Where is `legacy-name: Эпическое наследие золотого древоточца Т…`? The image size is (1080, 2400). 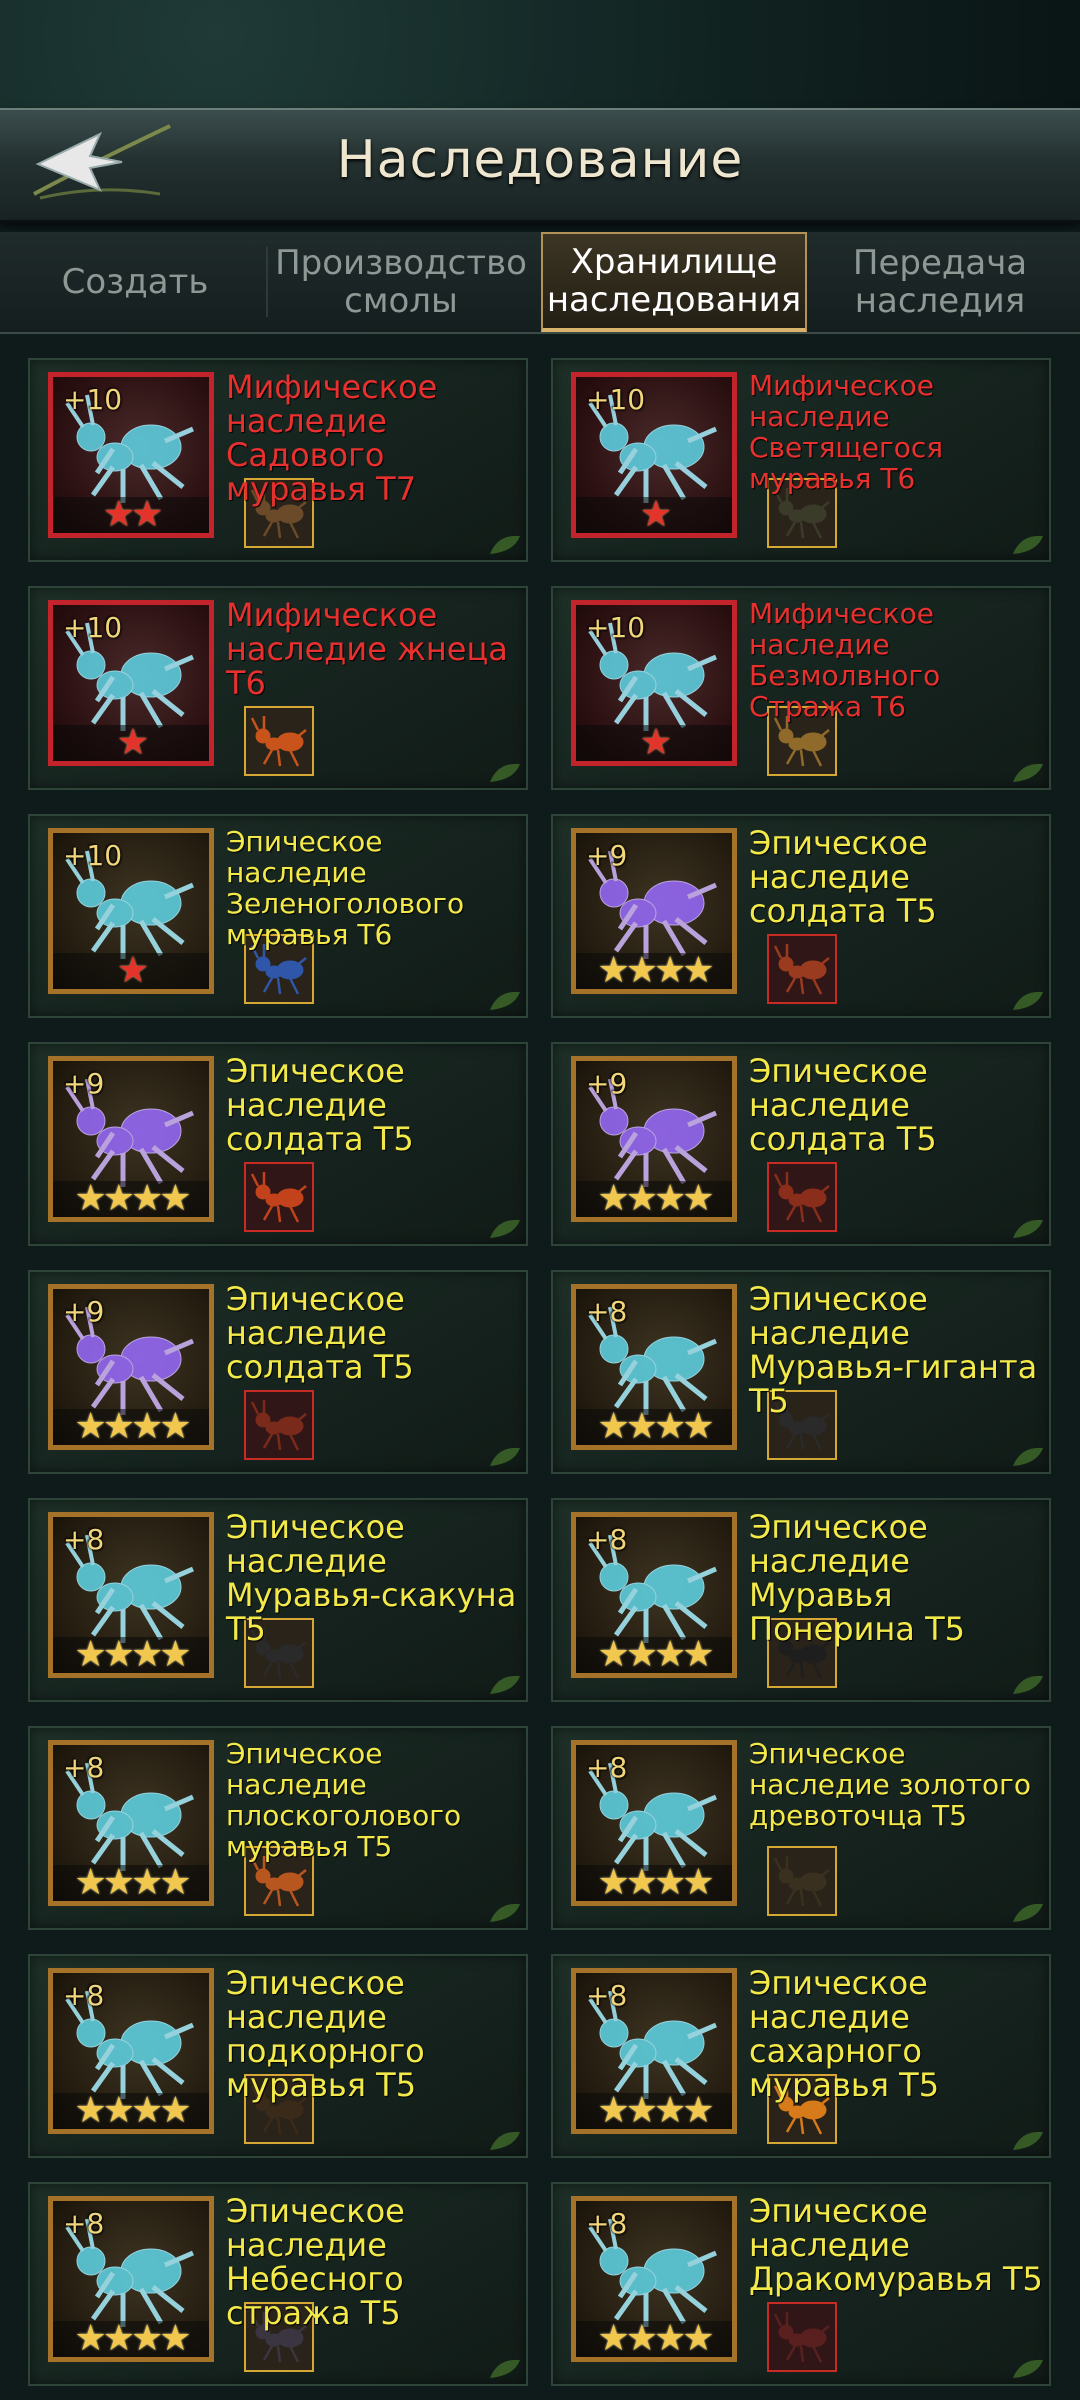 legacy-name: Эпическое наследие золотого древоточца Т… is located at coordinates (890, 1784).